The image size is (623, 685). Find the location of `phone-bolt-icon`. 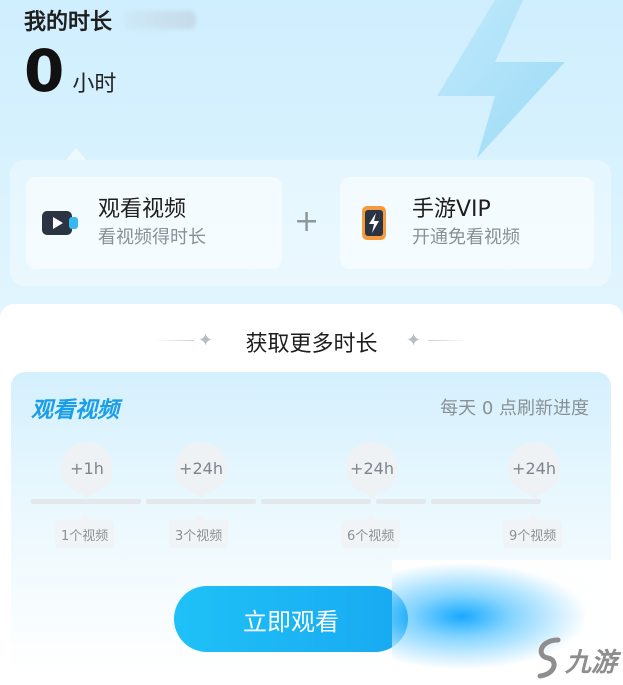

phone-bolt-icon is located at coordinates (374, 223).